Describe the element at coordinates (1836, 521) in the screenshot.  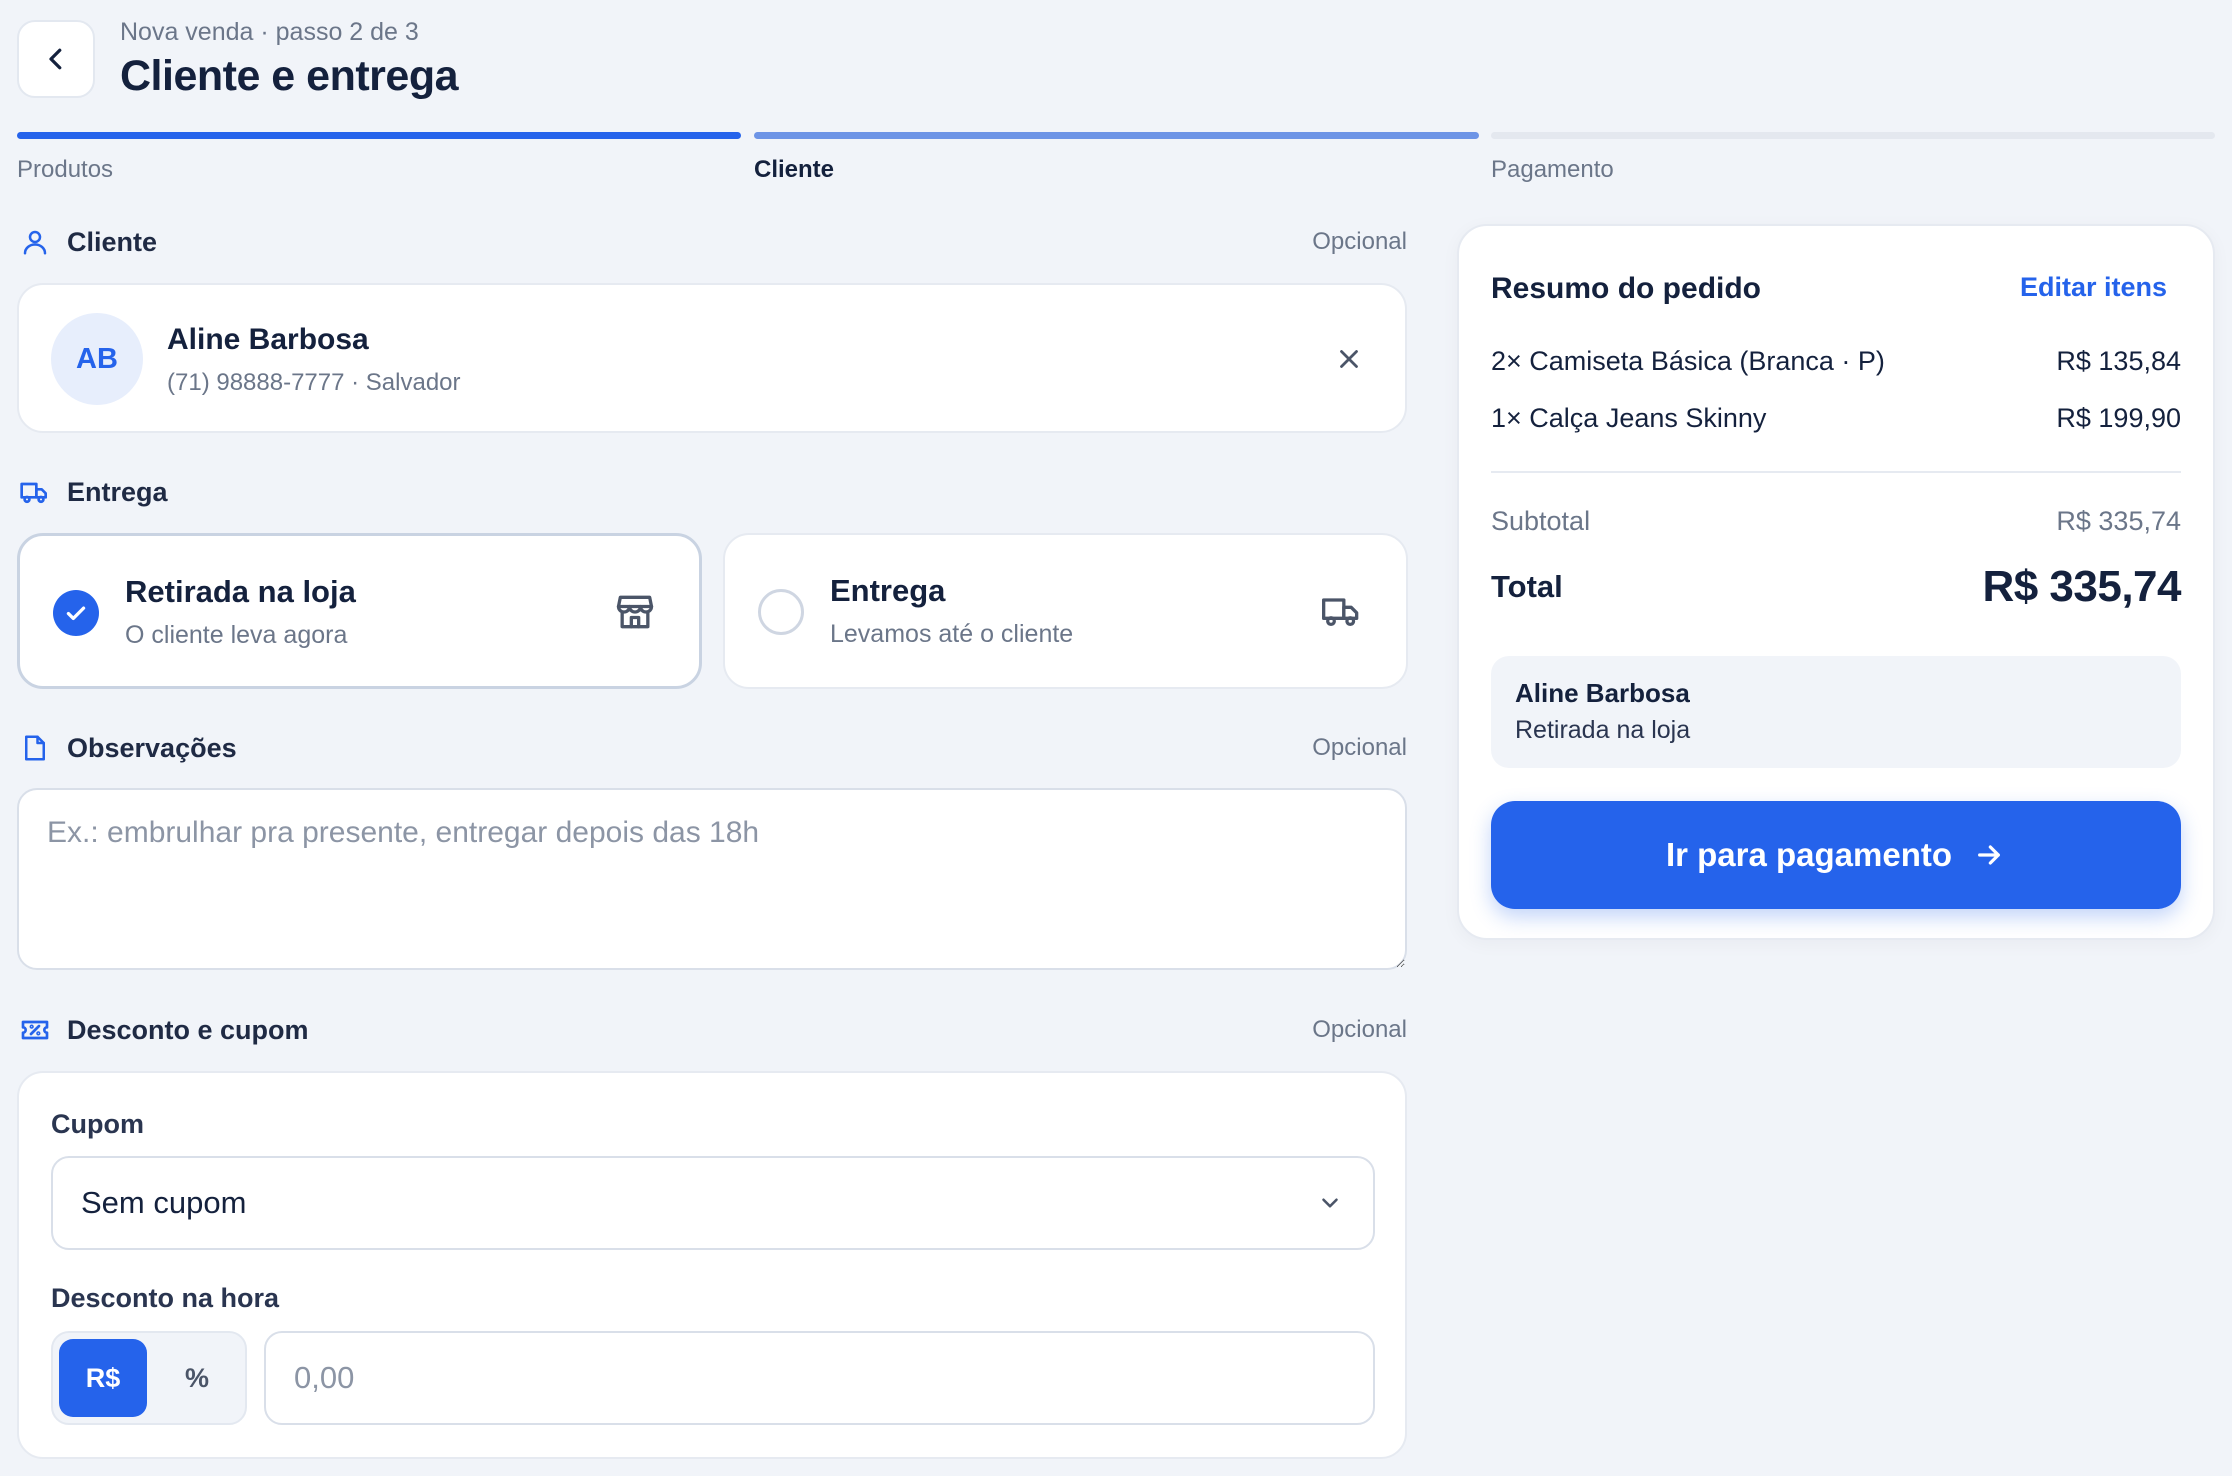
I see `summary-subtotal-row: Subtotal R$ 335,74` at that location.